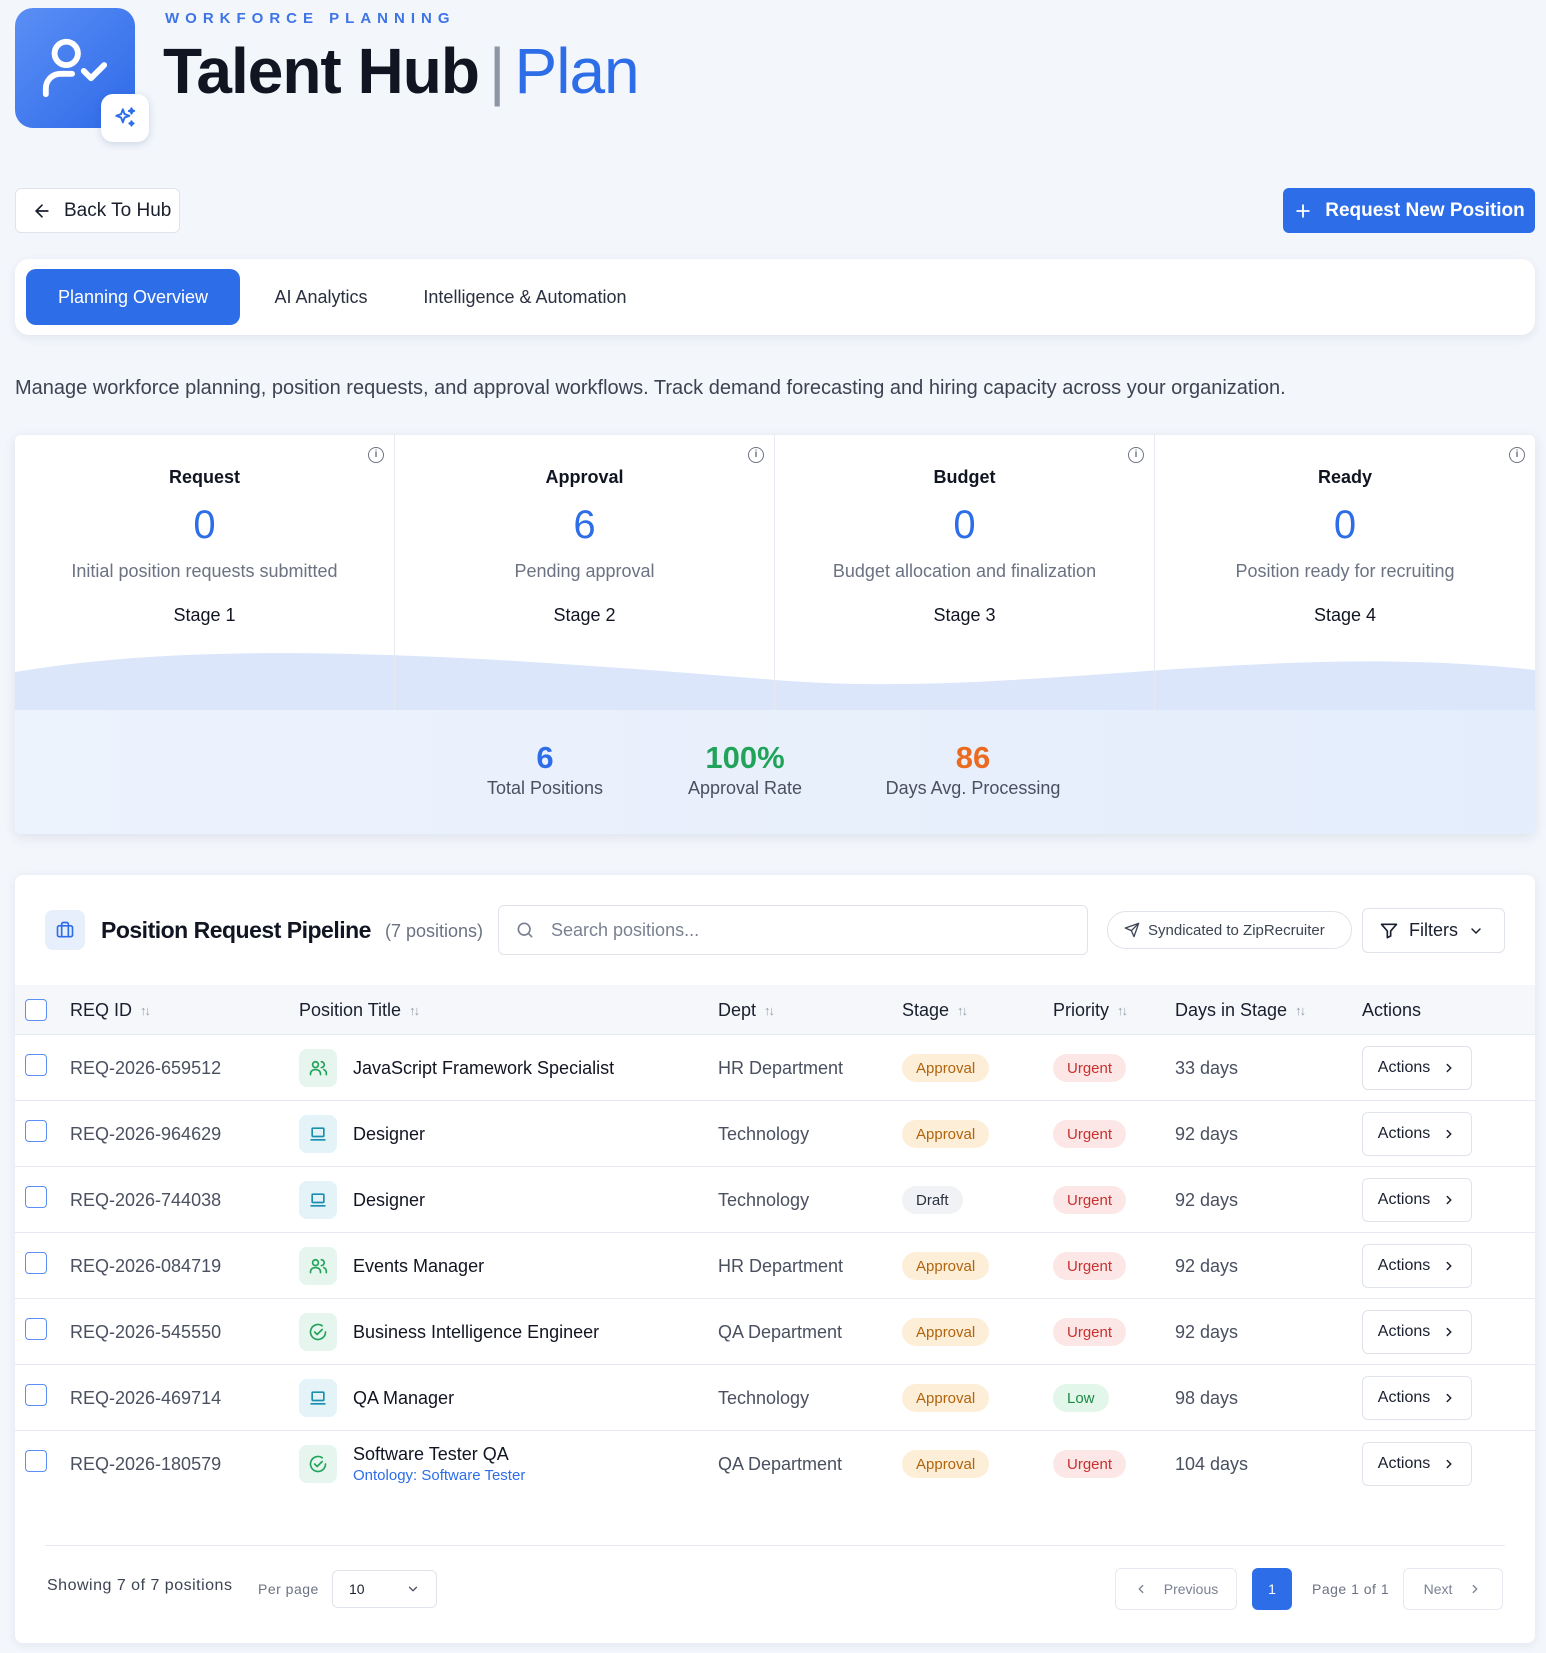 The image size is (1546, 1653). I want to click on syndicated-ziprecruiter-badge: Syndicated to ZipRecruiter, so click(1229, 930).